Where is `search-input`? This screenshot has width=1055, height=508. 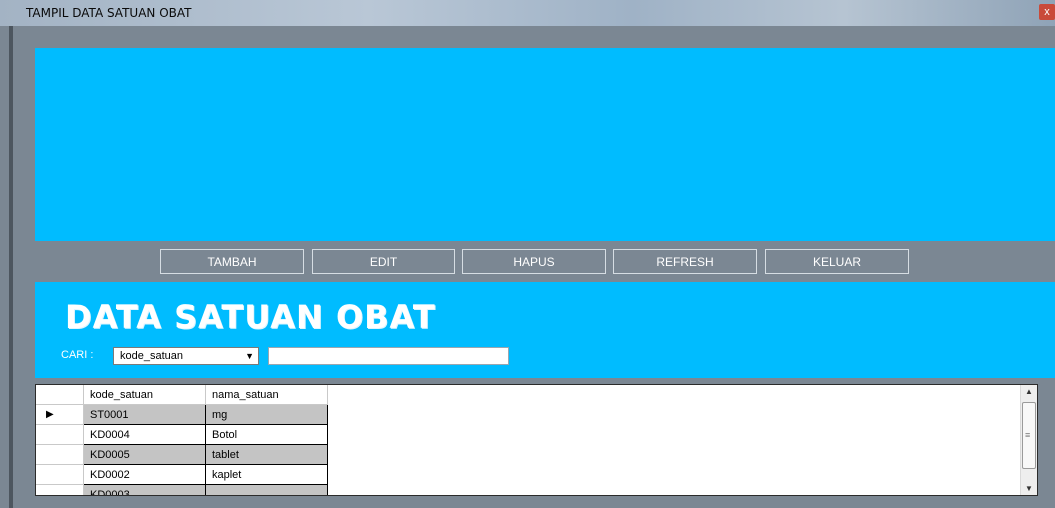 search-input is located at coordinates (388, 356).